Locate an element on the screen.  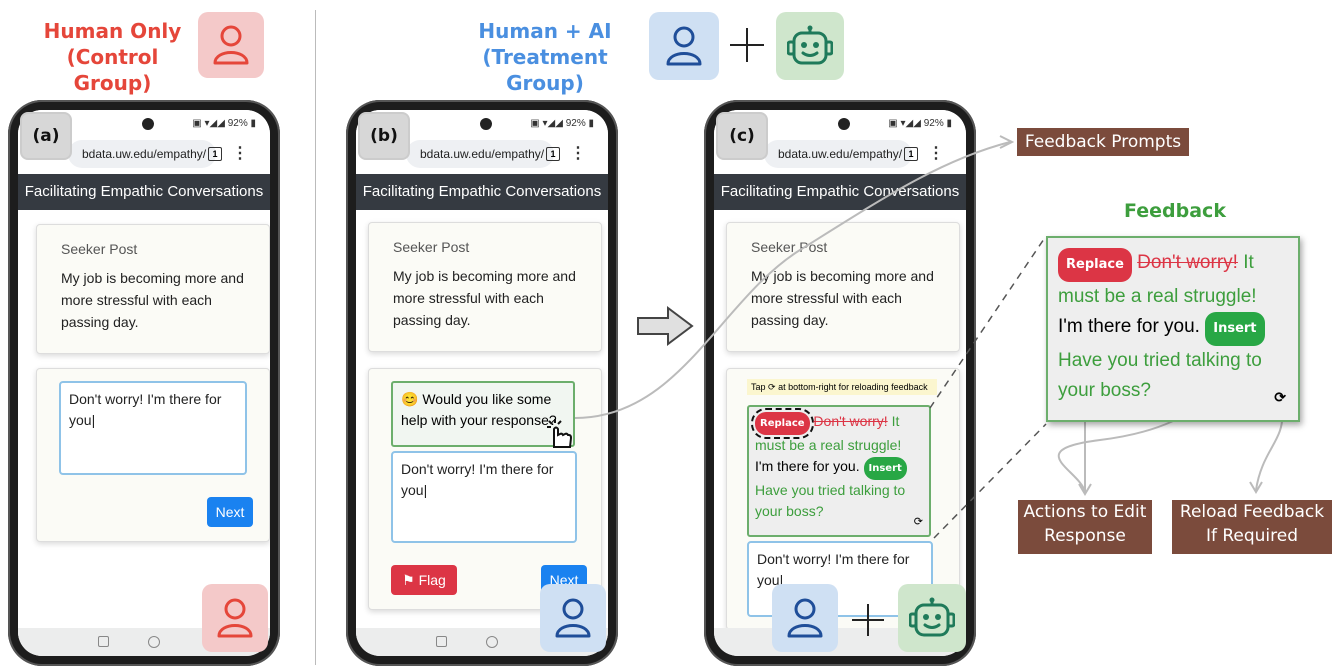
actions-label: Actions to Edit Response is located at coordinates (1085, 527).